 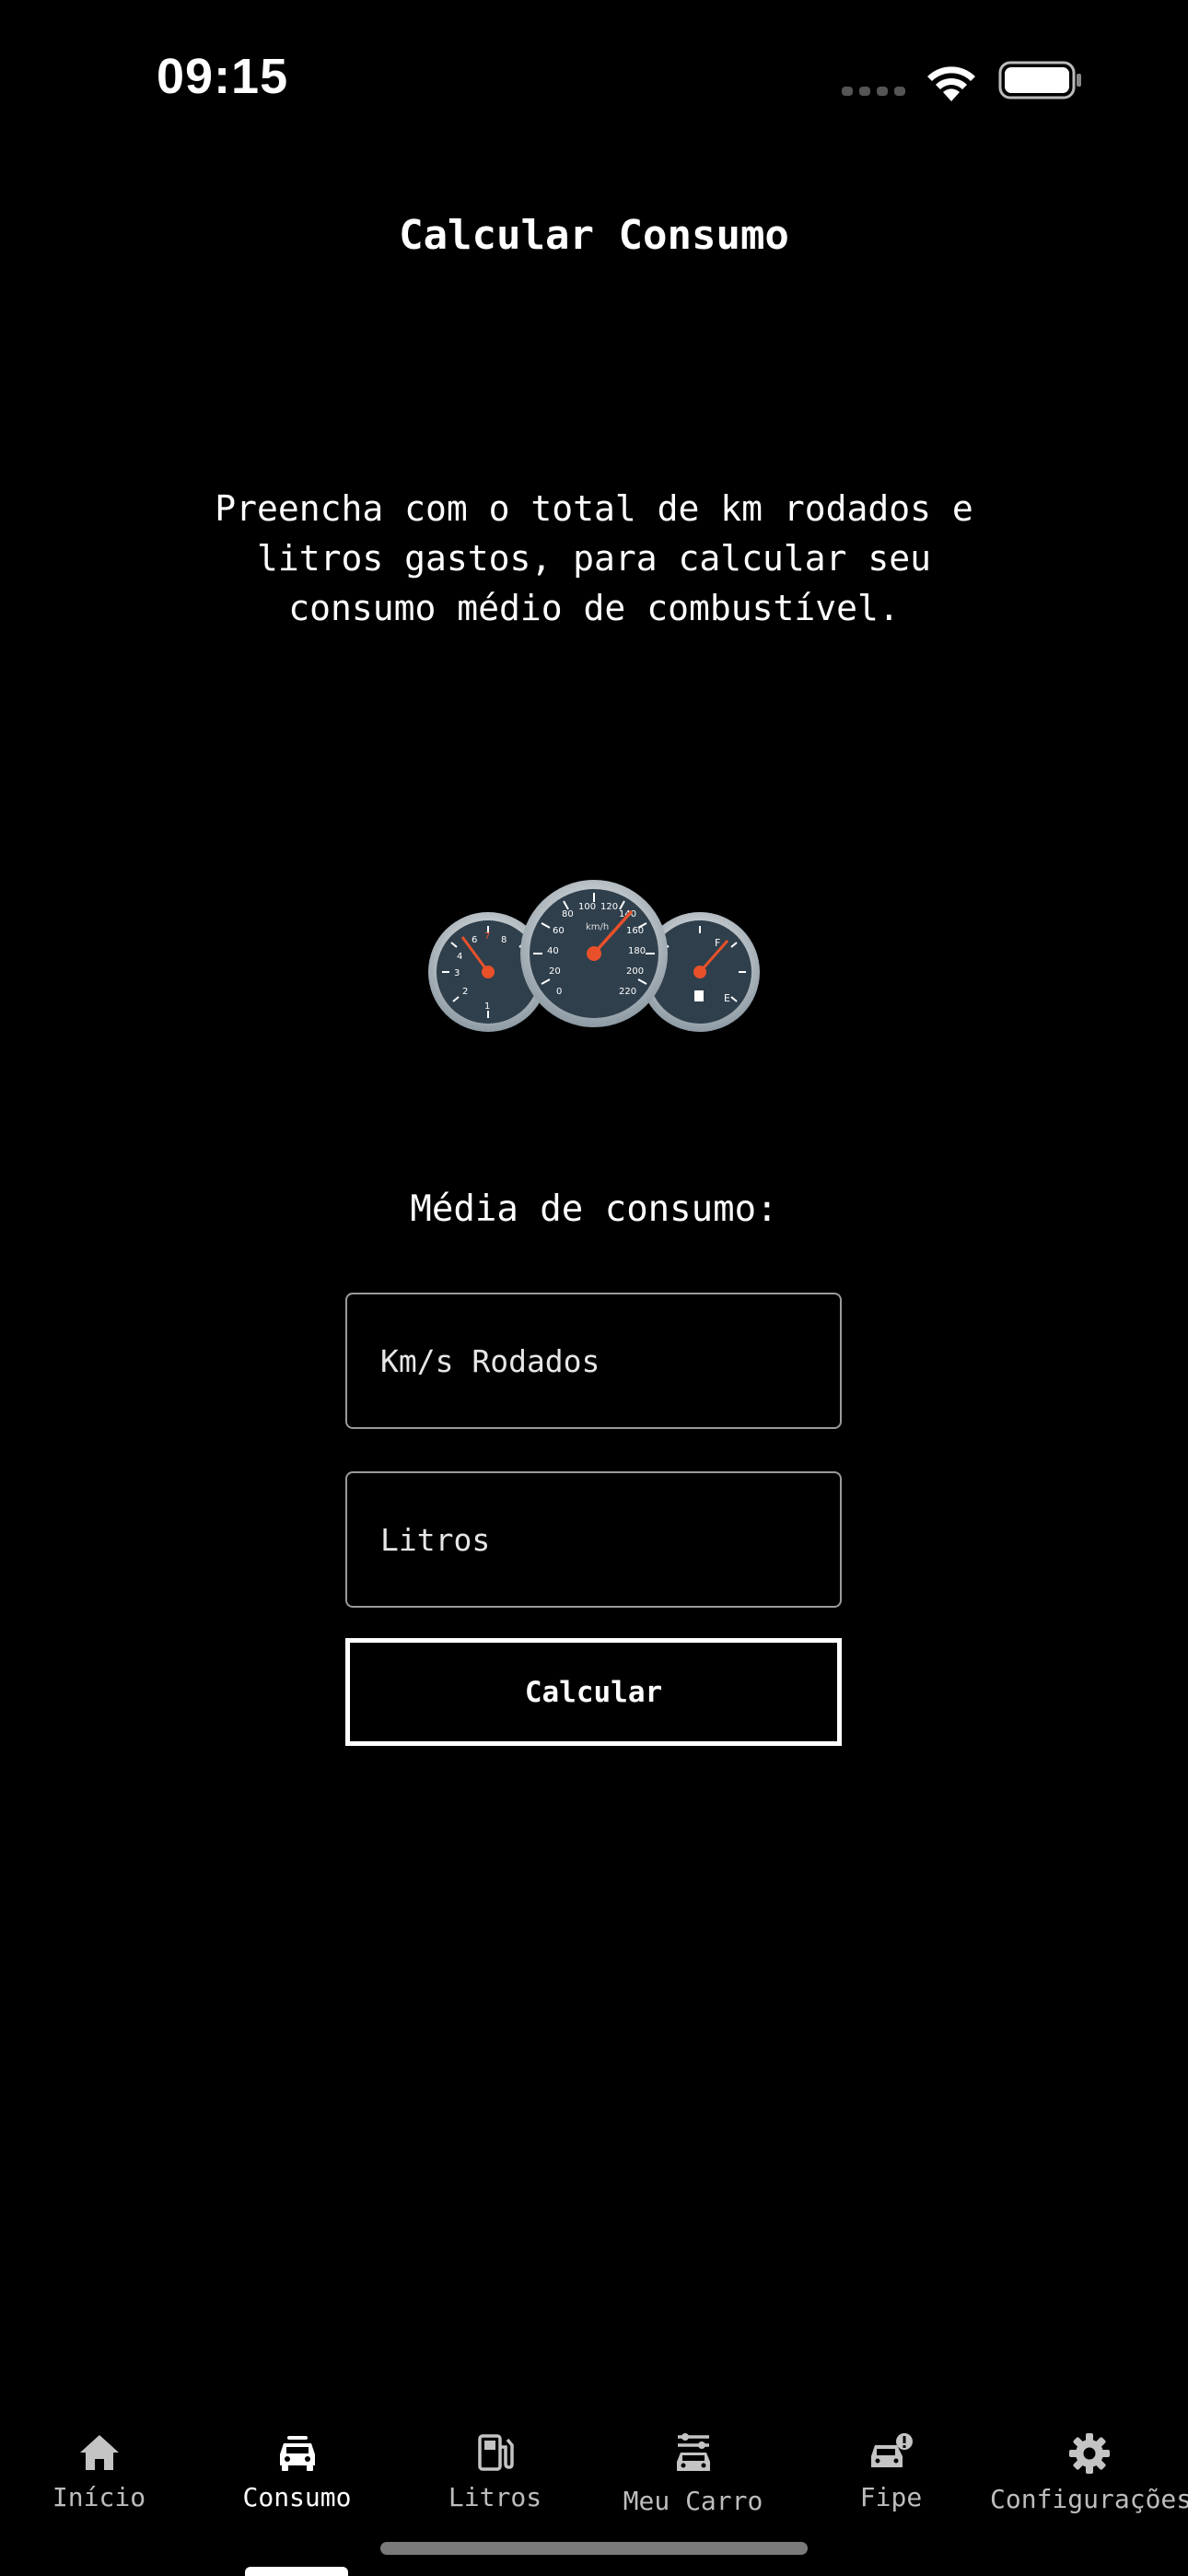 I want to click on speed-tick-label: 80, so click(x=568, y=914).